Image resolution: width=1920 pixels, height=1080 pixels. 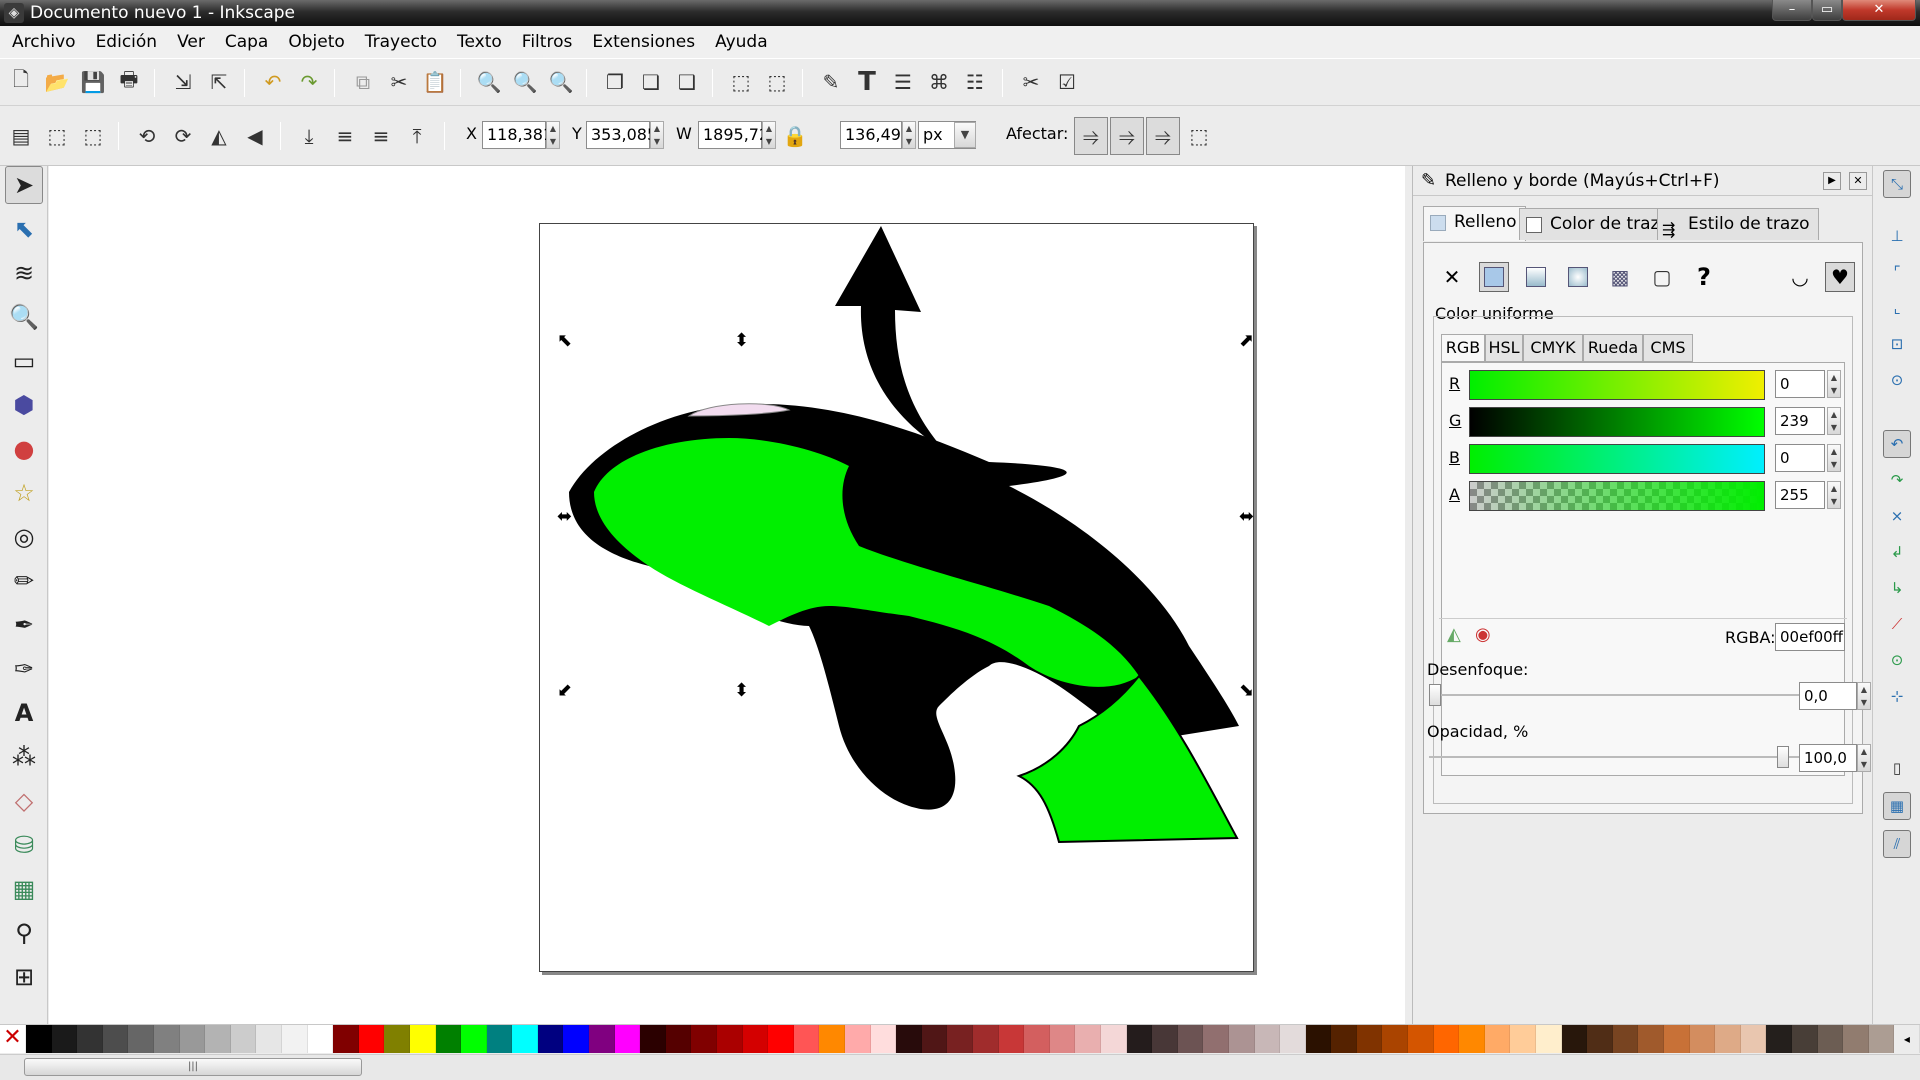 What do you see at coordinates (57, 82) in the screenshot?
I see `open-icon: 📂` at bounding box center [57, 82].